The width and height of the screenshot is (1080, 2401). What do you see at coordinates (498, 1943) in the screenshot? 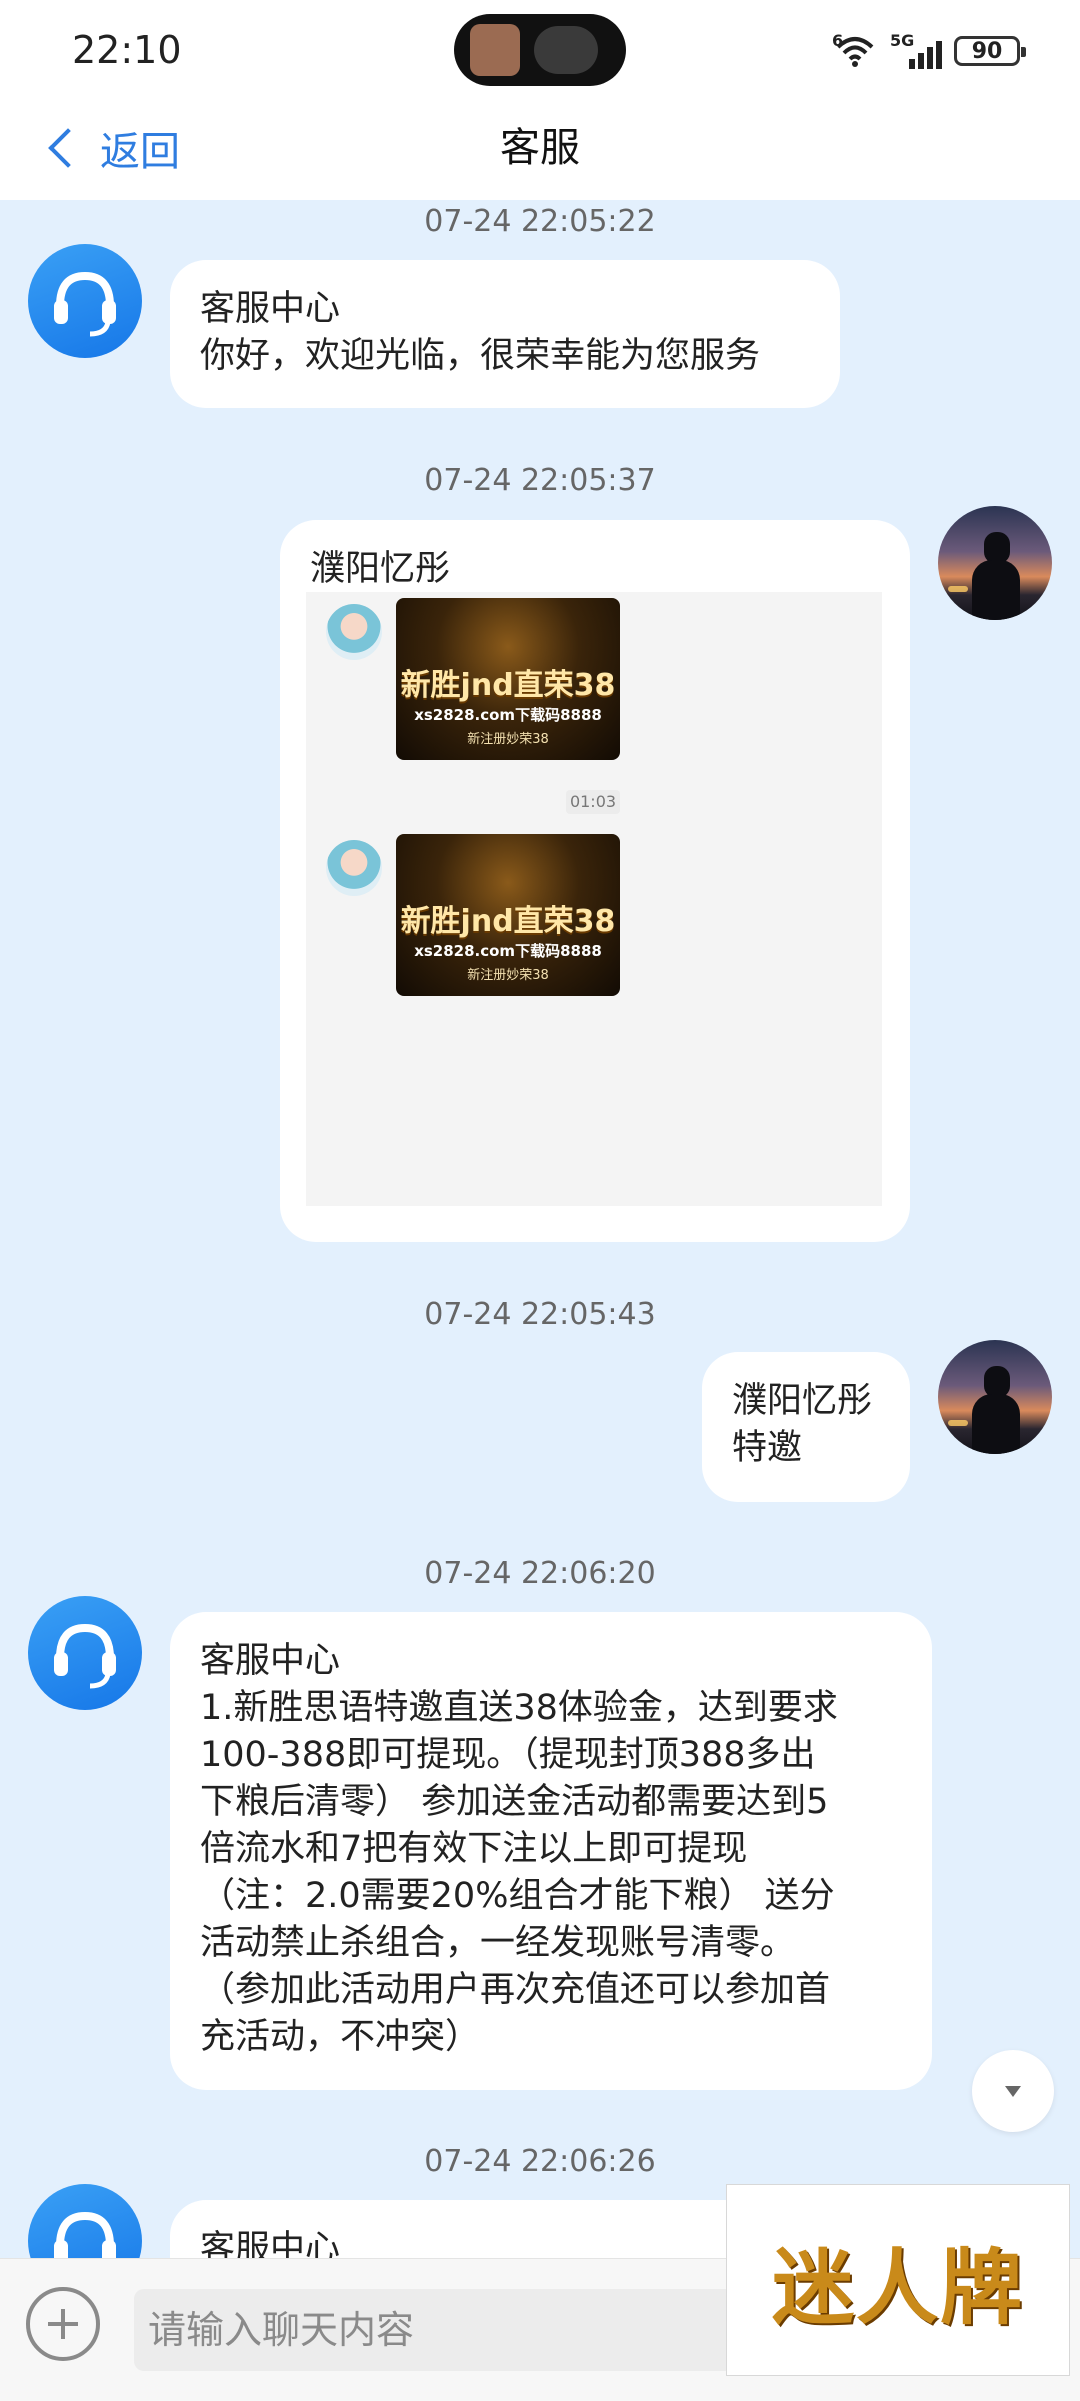
I see `message-text: 活动禁止杀组合，一经发现账号清零。` at bounding box center [498, 1943].